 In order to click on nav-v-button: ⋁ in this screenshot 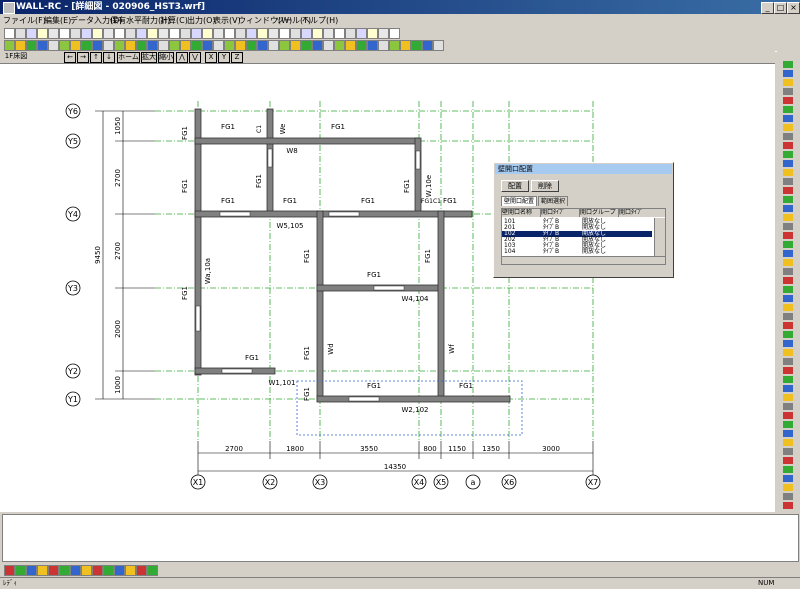, I will do `click(195, 57)`.